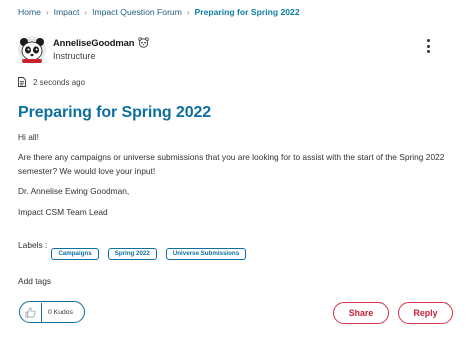 The width and height of the screenshot is (471, 345). I want to click on kudos-widget: 0 Kudos, so click(52, 312).